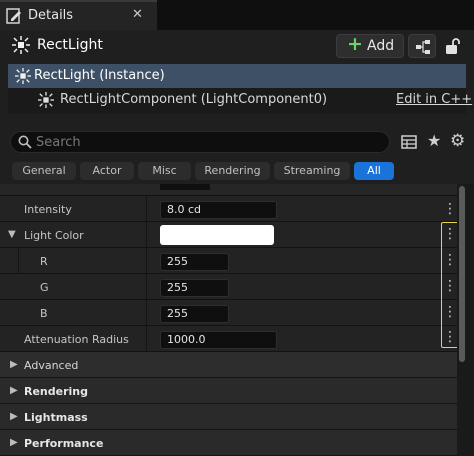 Image resolution: width=474 pixels, height=456 pixels. Describe the element at coordinates (44, 287) in the screenshot. I see `g-label: G` at that location.